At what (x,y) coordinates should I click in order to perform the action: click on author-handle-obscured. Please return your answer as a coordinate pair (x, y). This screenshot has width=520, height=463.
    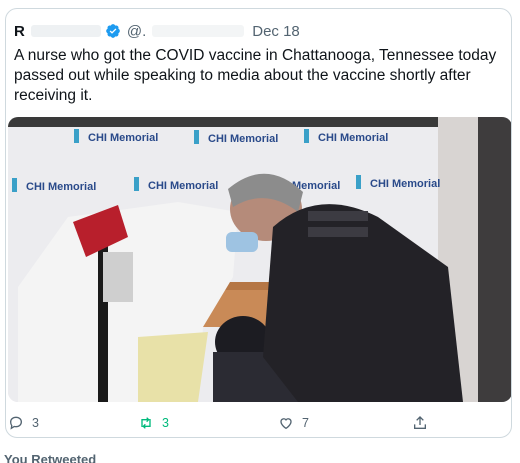
    Looking at the image, I should click on (198, 31).